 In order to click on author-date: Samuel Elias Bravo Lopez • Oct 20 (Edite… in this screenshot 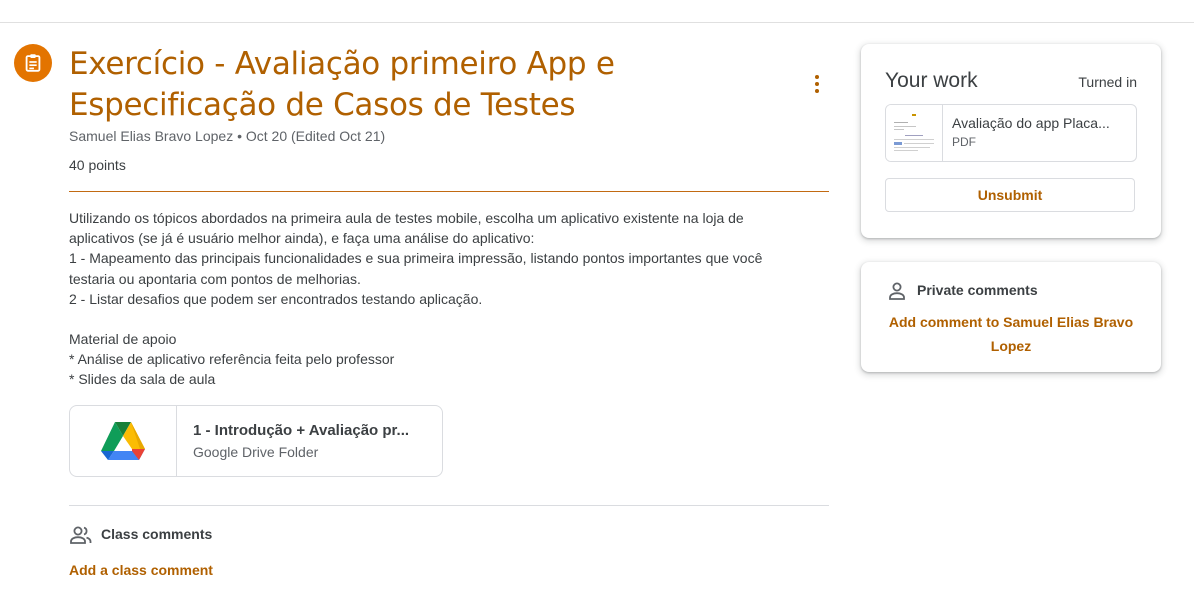, I will do `click(227, 136)`.